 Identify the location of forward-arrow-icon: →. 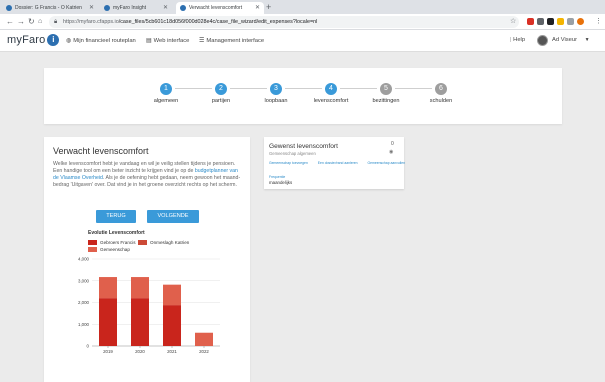
(21, 22).